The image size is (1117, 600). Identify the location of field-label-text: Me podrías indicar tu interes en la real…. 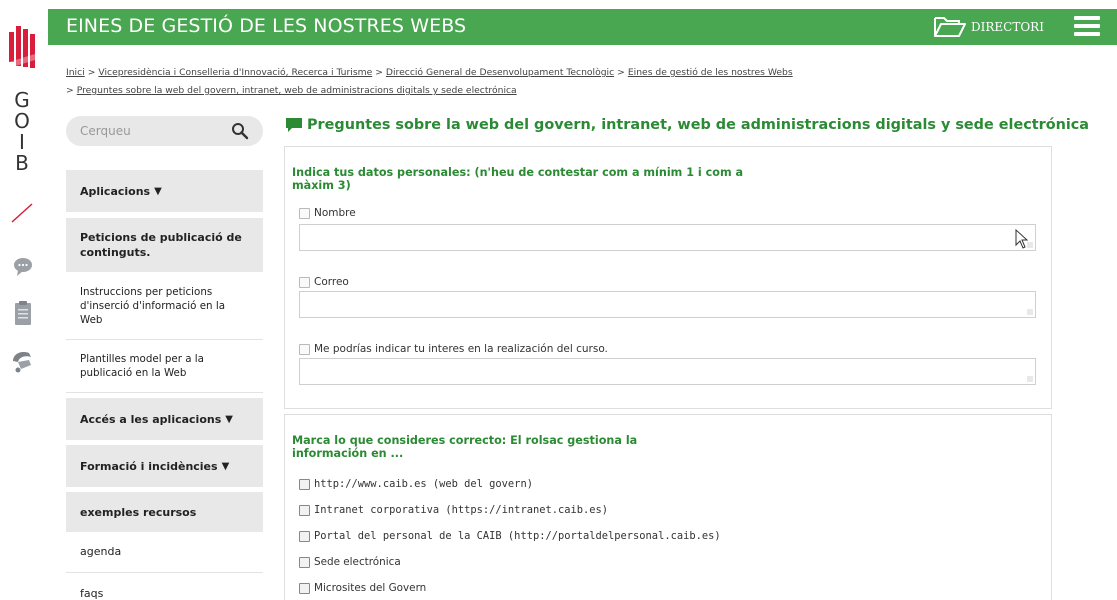
(461, 349).